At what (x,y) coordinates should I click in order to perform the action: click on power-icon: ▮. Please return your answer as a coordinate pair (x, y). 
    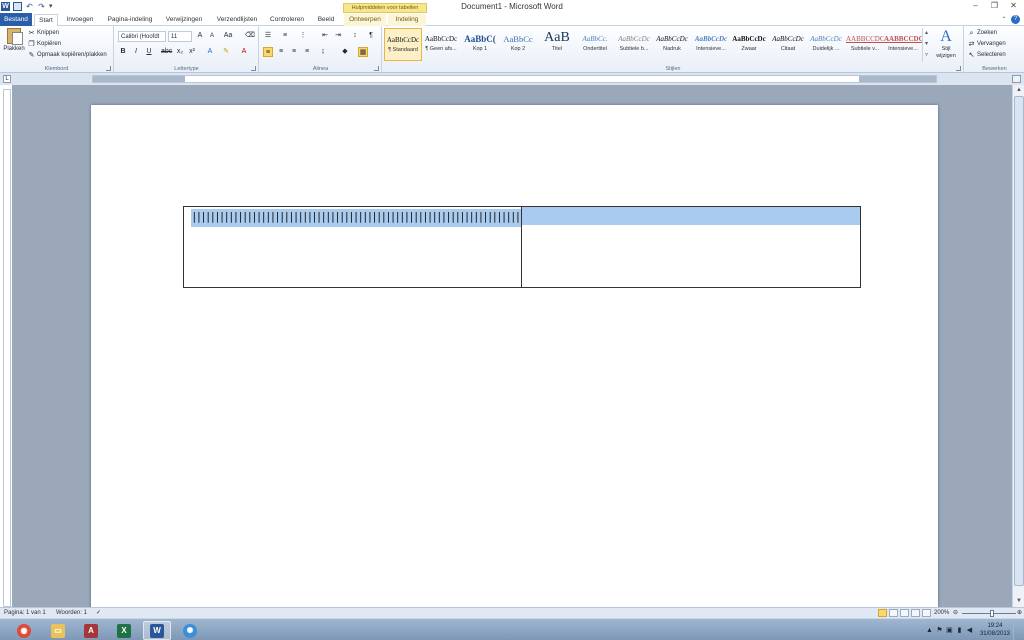
    Looking at the image, I should click on (959, 630).